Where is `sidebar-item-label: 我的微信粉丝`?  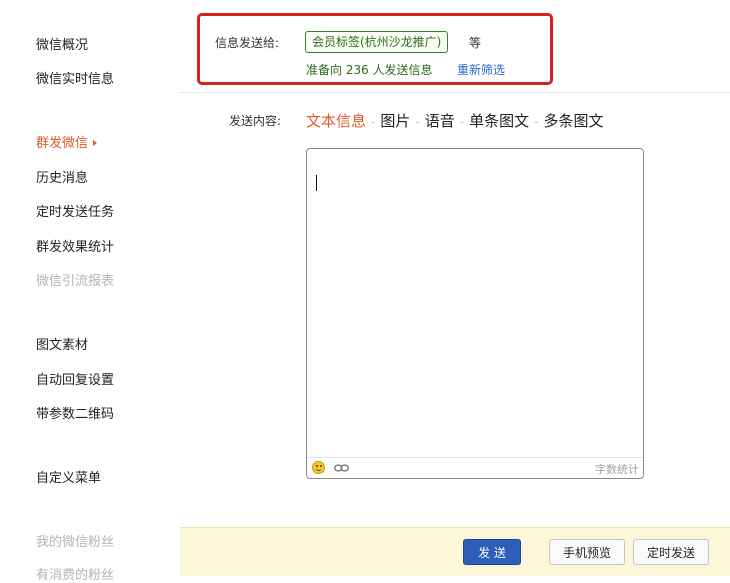 sidebar-item-label: 我的微信粉丝 is located at coordinates (75, 542).